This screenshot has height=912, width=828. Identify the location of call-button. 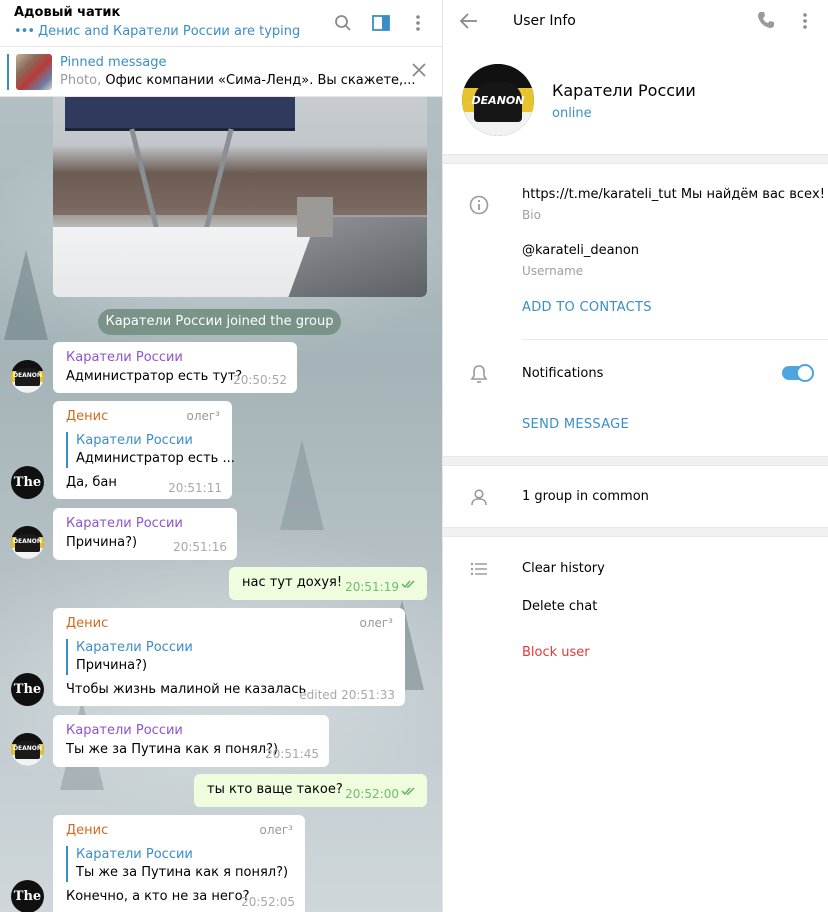
(768, 22).